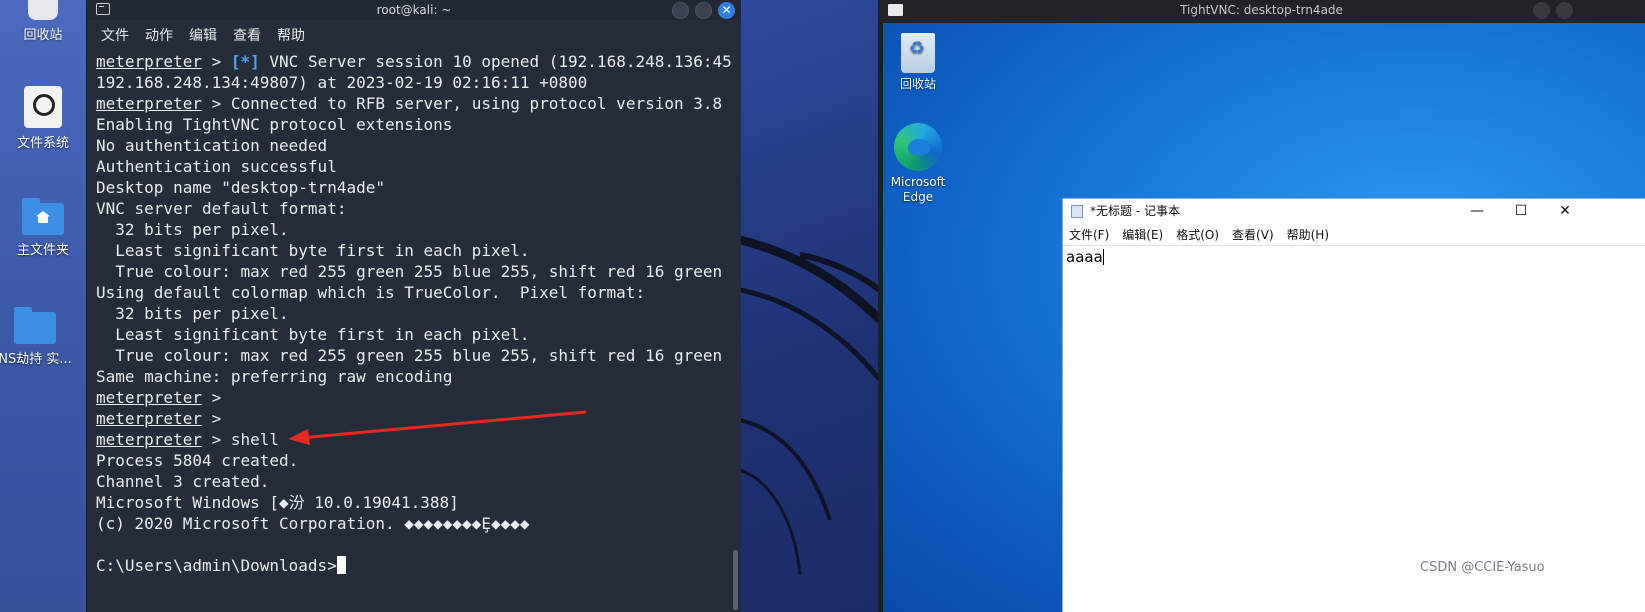 The width and height of the screenshot is (1645, 612). What do you see at coordinates (1354, 211) in the screenshot?
I see `notepad-titlebar: *无标题 - 记事本 — ☐ ✕` at bounding box center [1354, 211].